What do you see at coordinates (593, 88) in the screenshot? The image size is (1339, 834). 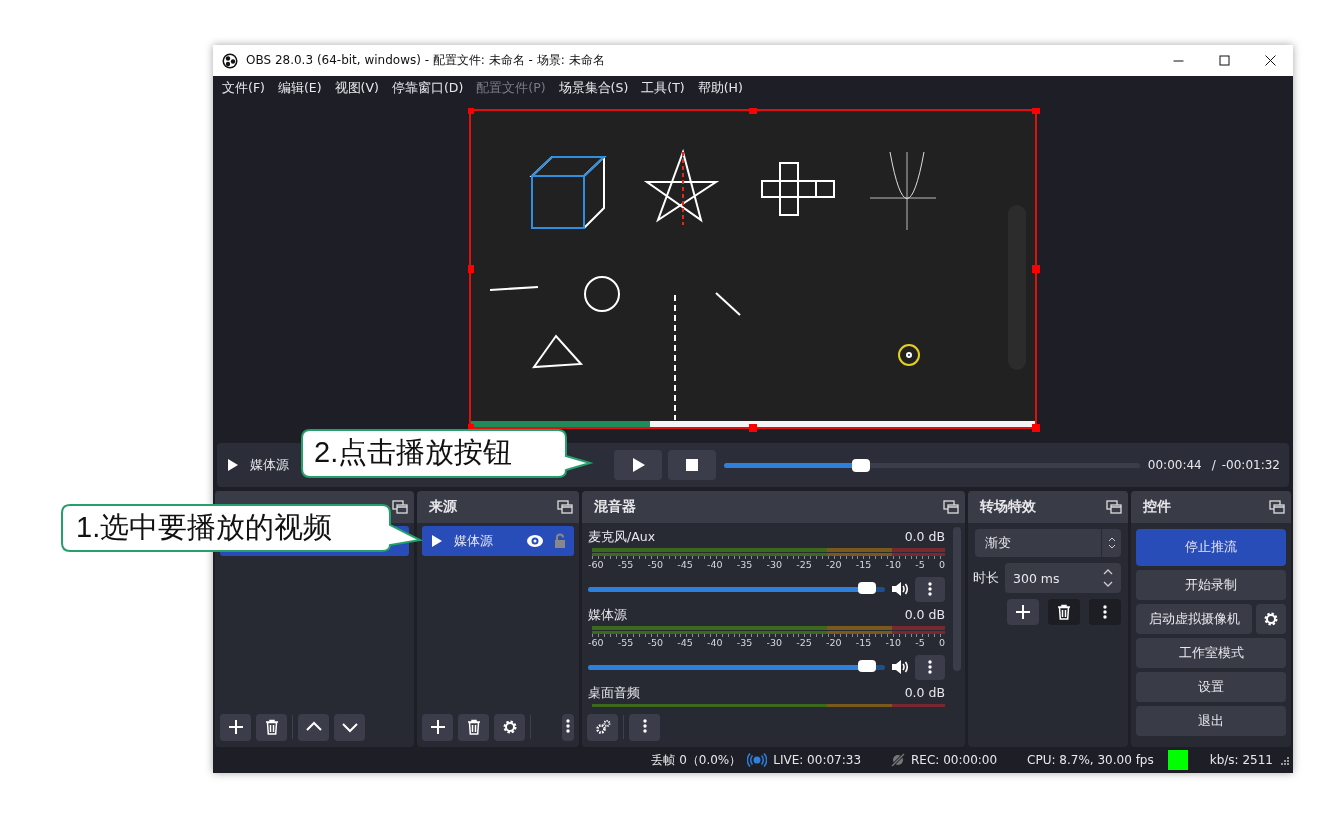 I see `menu-item: 场景集合(S)` at bounding box center [593, 88].